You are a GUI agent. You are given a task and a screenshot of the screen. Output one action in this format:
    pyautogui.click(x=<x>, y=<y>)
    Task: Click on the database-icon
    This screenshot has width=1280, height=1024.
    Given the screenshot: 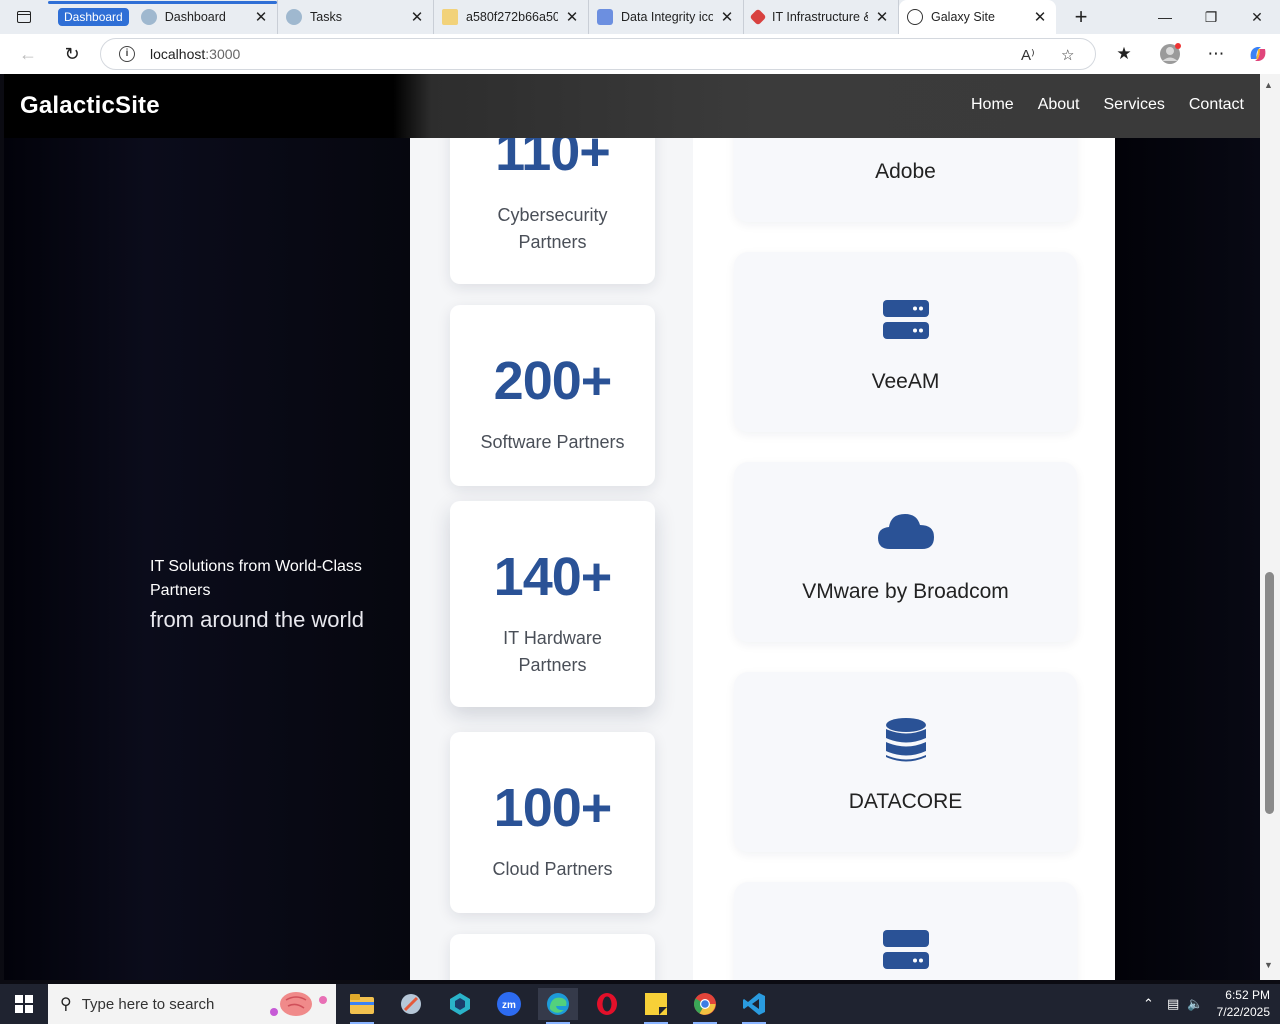 What is the action you would take?
    pyautogui.click(x=905, y=740)
    